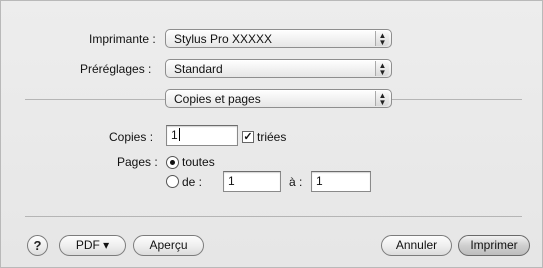 This screenshot has width=543, height=268. I want to click on cancel-label: Annuler, so click(416, 245).